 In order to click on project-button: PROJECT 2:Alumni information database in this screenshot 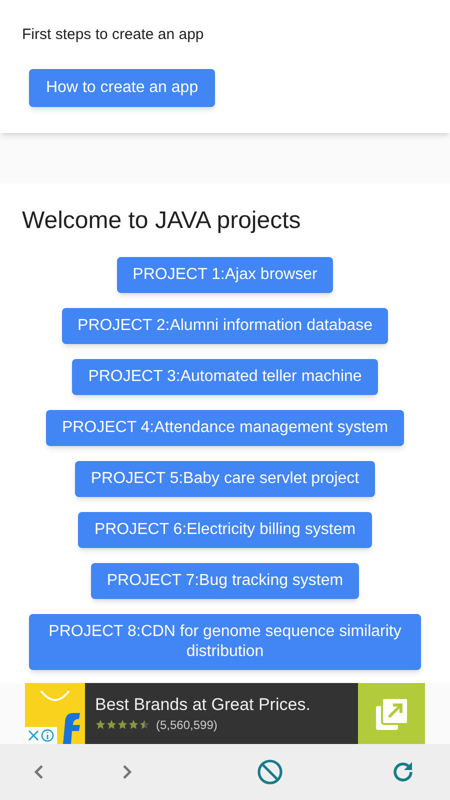, I will do `click(225, 326)`.